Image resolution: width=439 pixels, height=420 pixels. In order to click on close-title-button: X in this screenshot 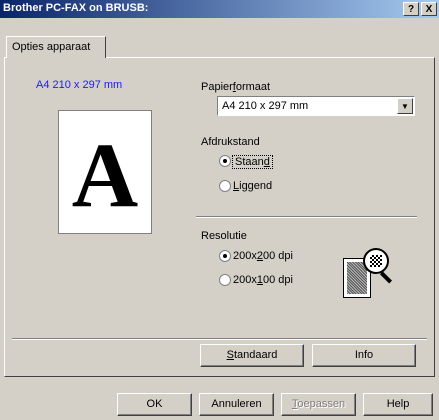, I will do `click(429, 9)`.